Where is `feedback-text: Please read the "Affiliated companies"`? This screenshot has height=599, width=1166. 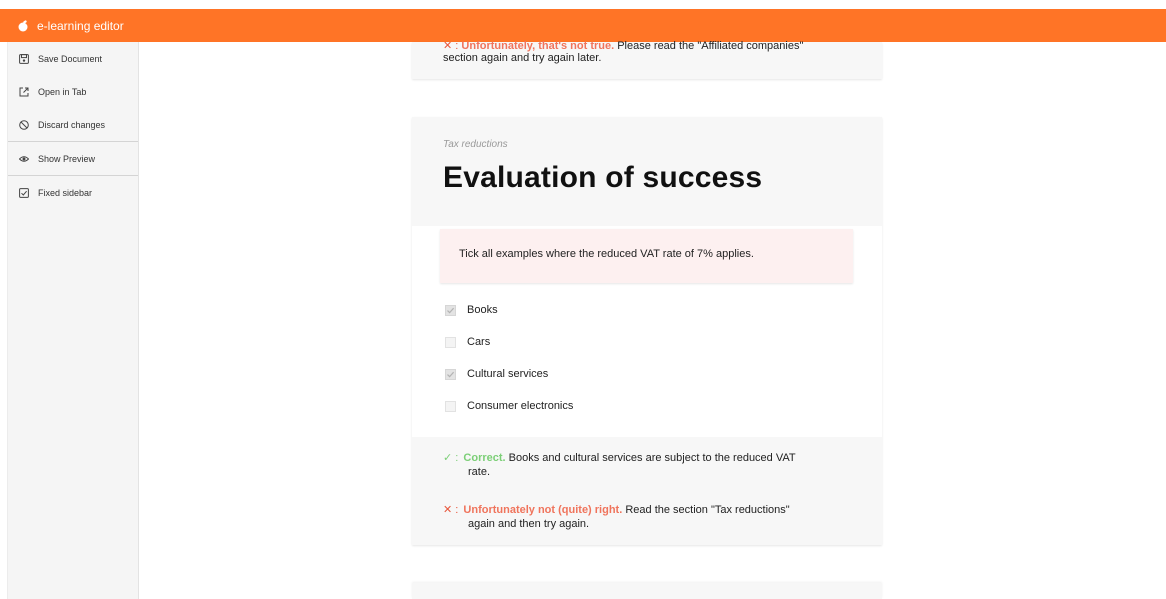 feedback-text: Please read the "Affiliated companies" is located at coordinates (709, 46).